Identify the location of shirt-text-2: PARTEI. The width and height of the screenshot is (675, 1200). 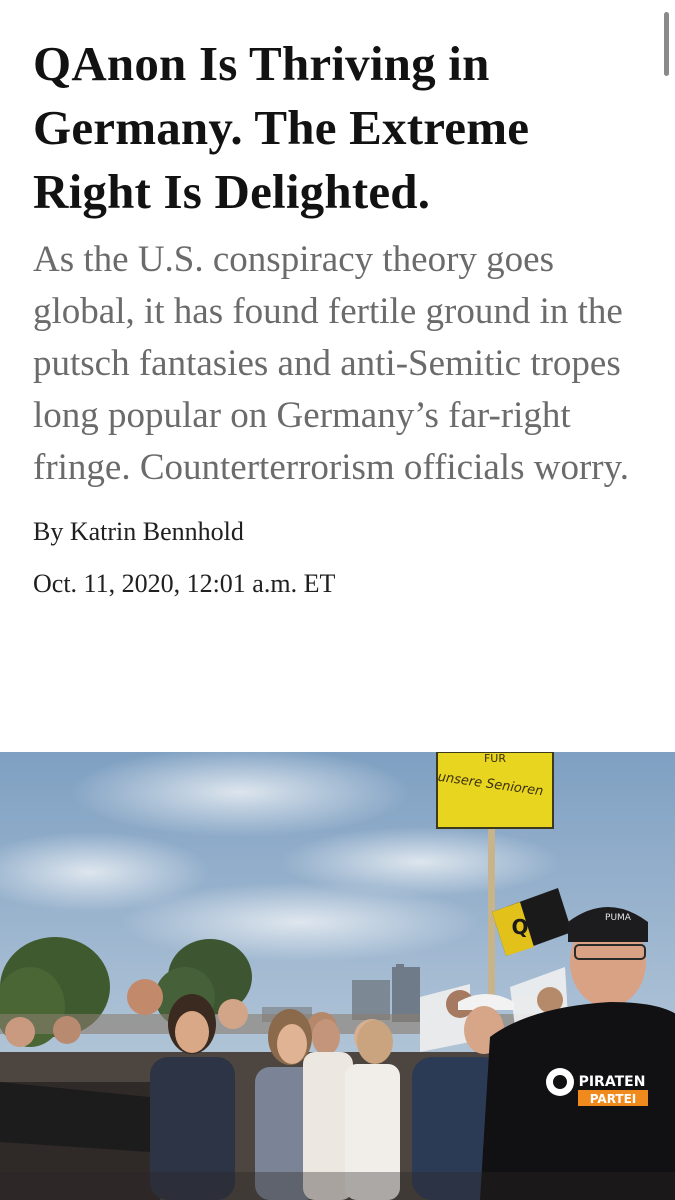
(613, 1099).